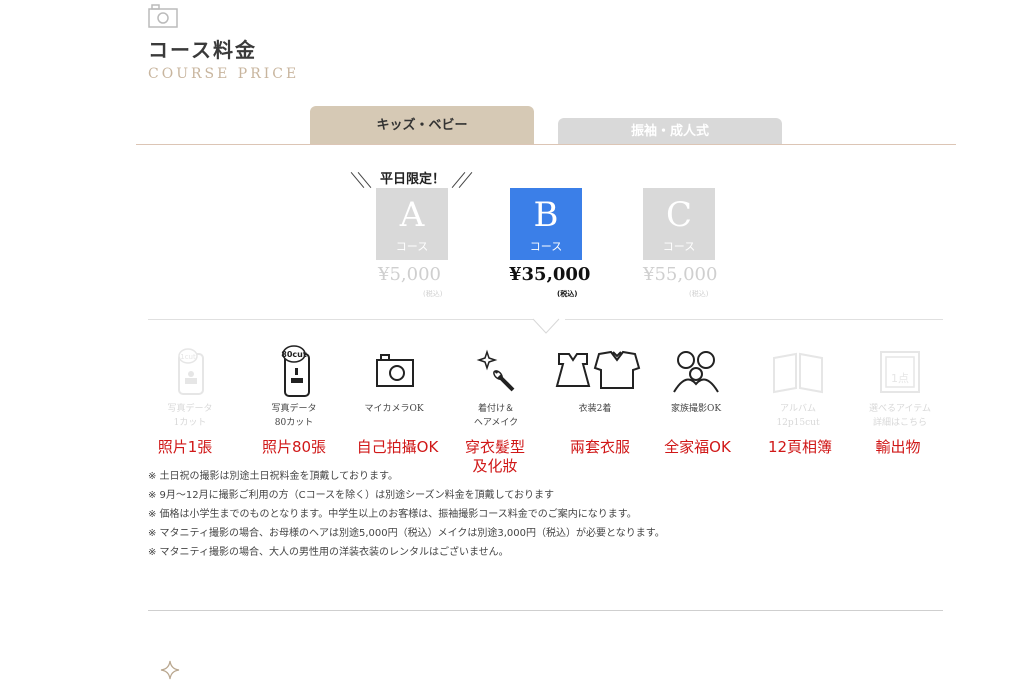  What do you see at coordinates (295, 371) in the screenshot?
I see `phone-icon: 80cut` at bounding box center [295, 371].